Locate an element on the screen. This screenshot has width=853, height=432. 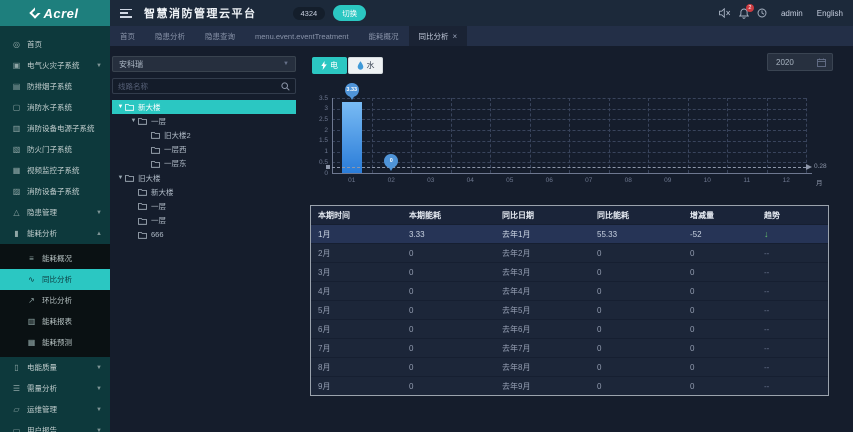
power-supply-icon: ▥ is located at coordinates (16, 128).